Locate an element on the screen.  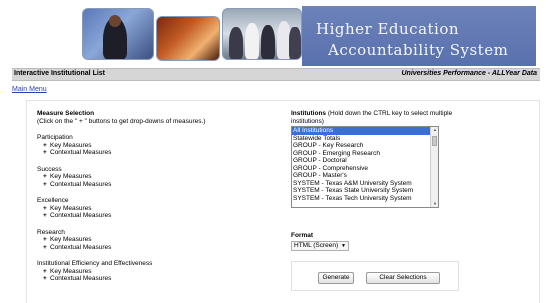
actions-panel: Generate Clear Selections is located at coordinates (375, 276).